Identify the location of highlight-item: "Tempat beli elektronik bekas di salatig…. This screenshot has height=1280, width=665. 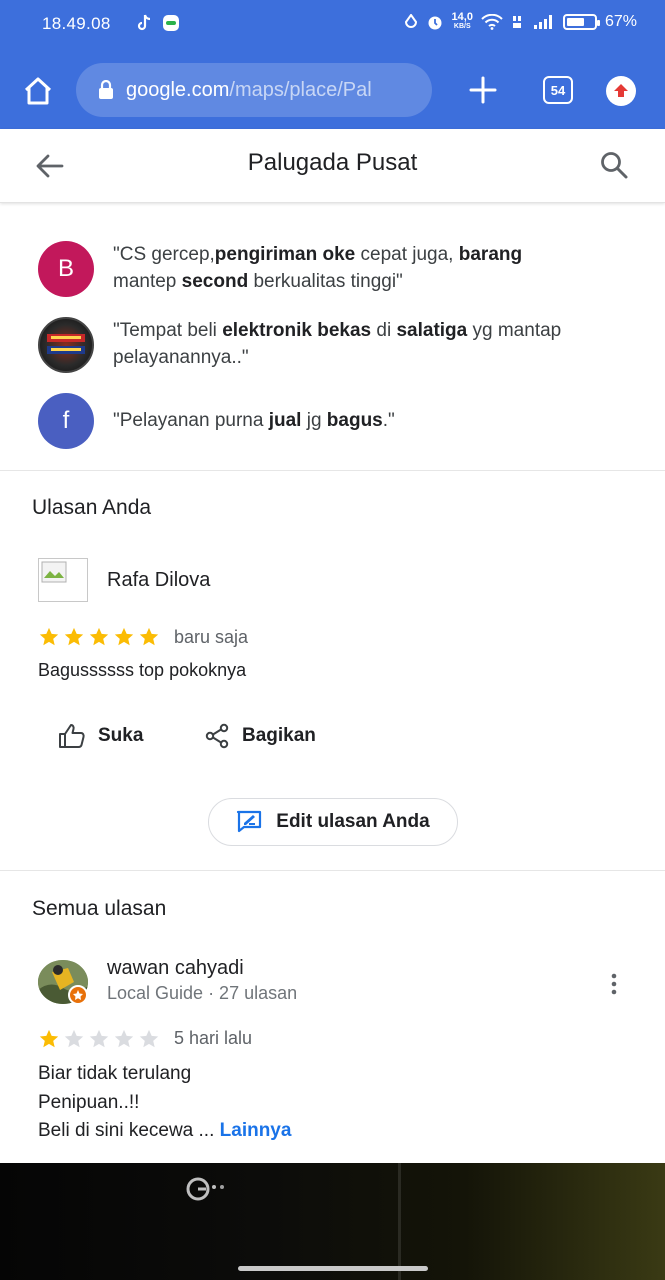
(338, 345).